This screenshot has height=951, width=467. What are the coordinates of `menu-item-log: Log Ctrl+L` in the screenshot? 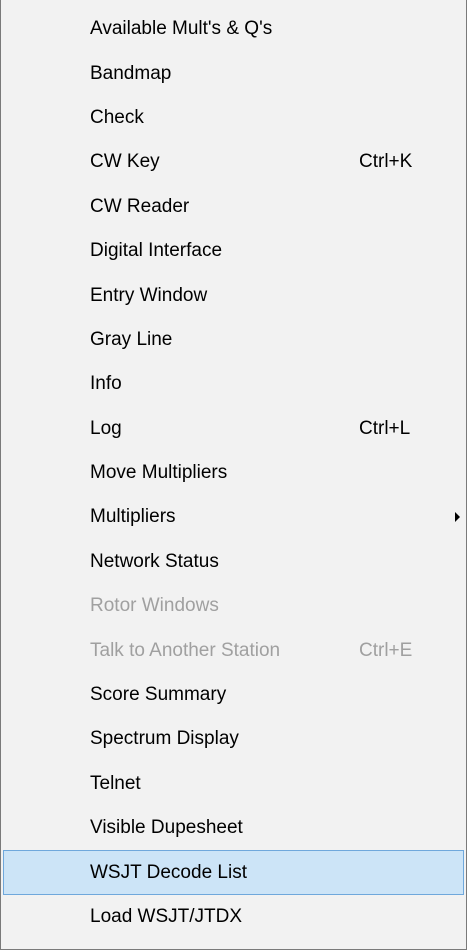 It's located at (233, 429).